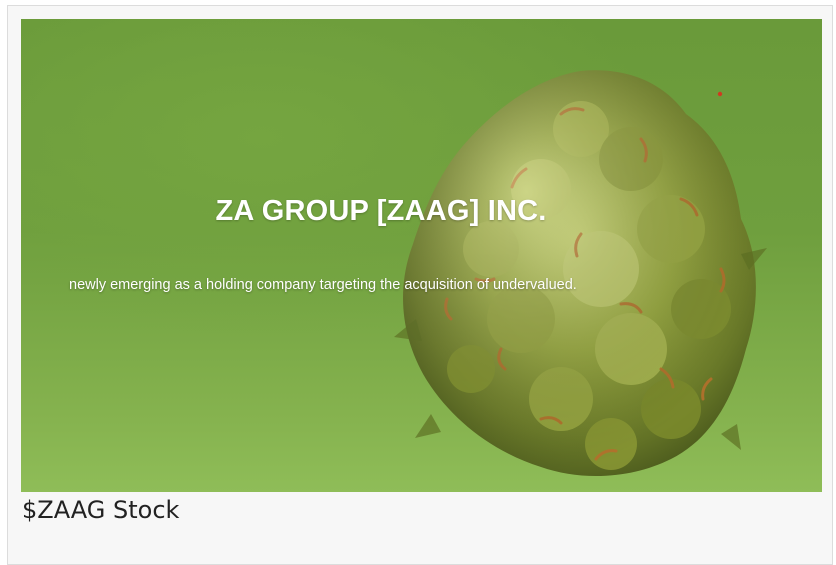  Describe the element at coordinates (100, 510) in the screenshot. I see `card-caption: $ZAAG Stock` at that location.